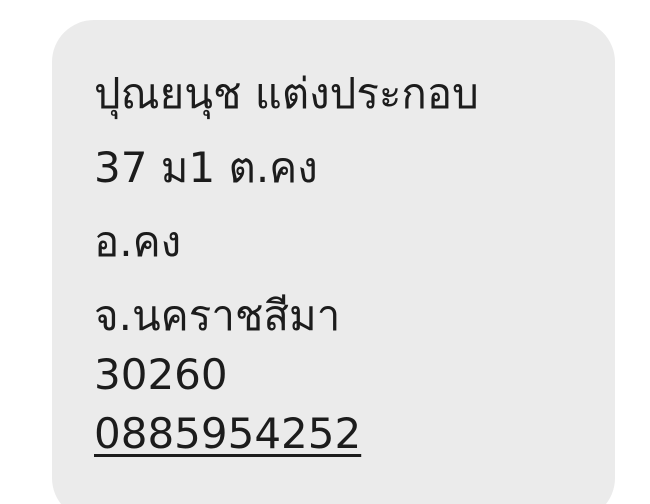 This screenshot has width=650, height=504. Describe the element at coordinates (227, 434) in the screenshot. I see `phone-number-link: 0885954252` at that location.